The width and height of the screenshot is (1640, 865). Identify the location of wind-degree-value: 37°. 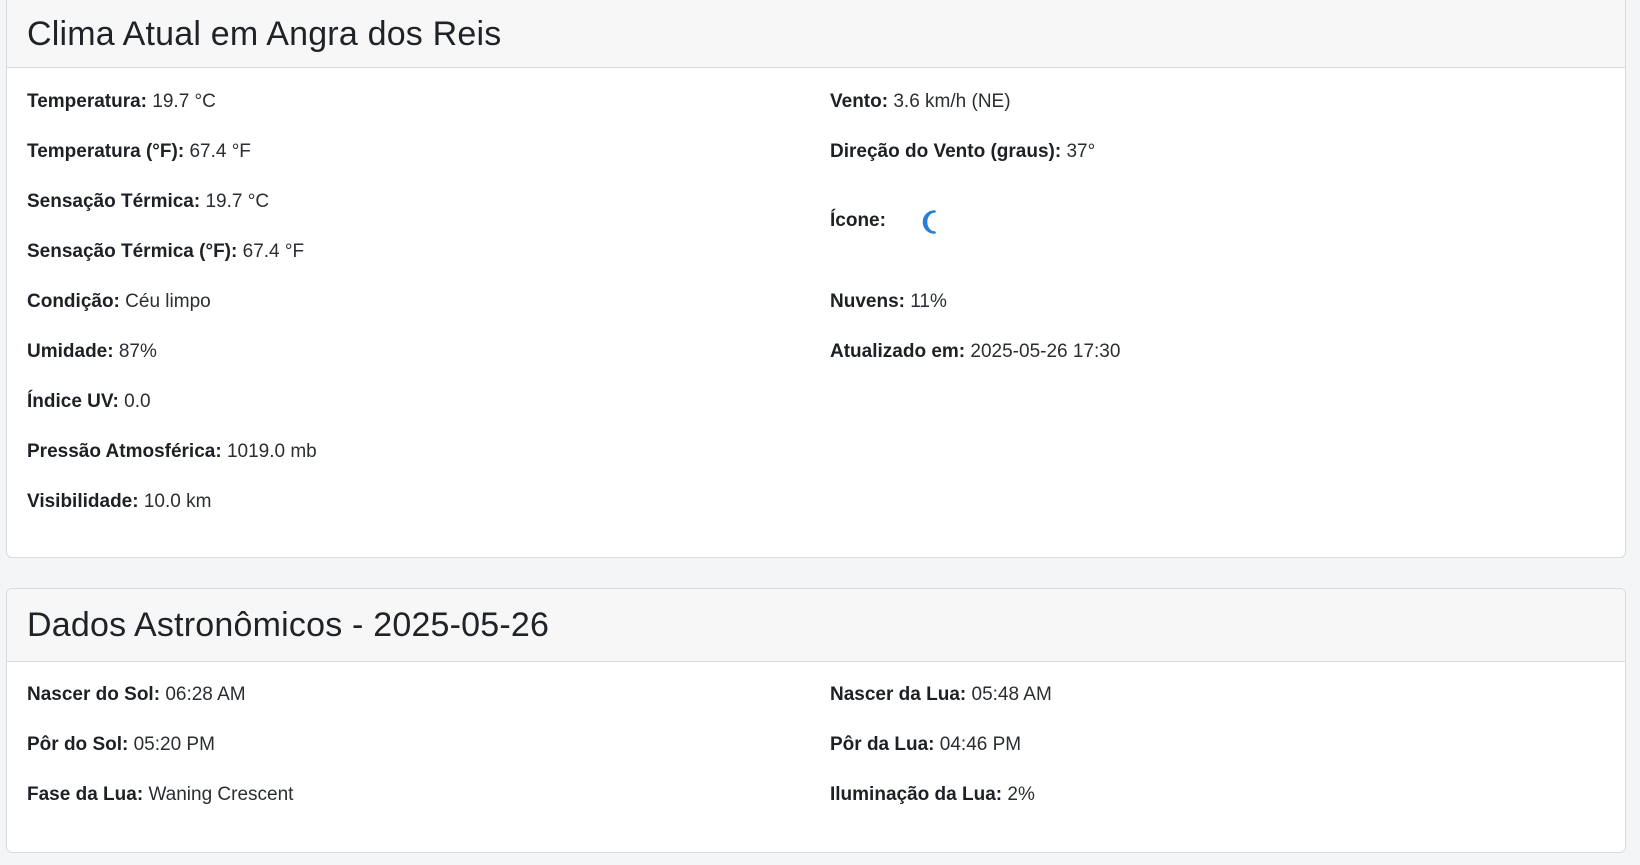
(1081, 151).